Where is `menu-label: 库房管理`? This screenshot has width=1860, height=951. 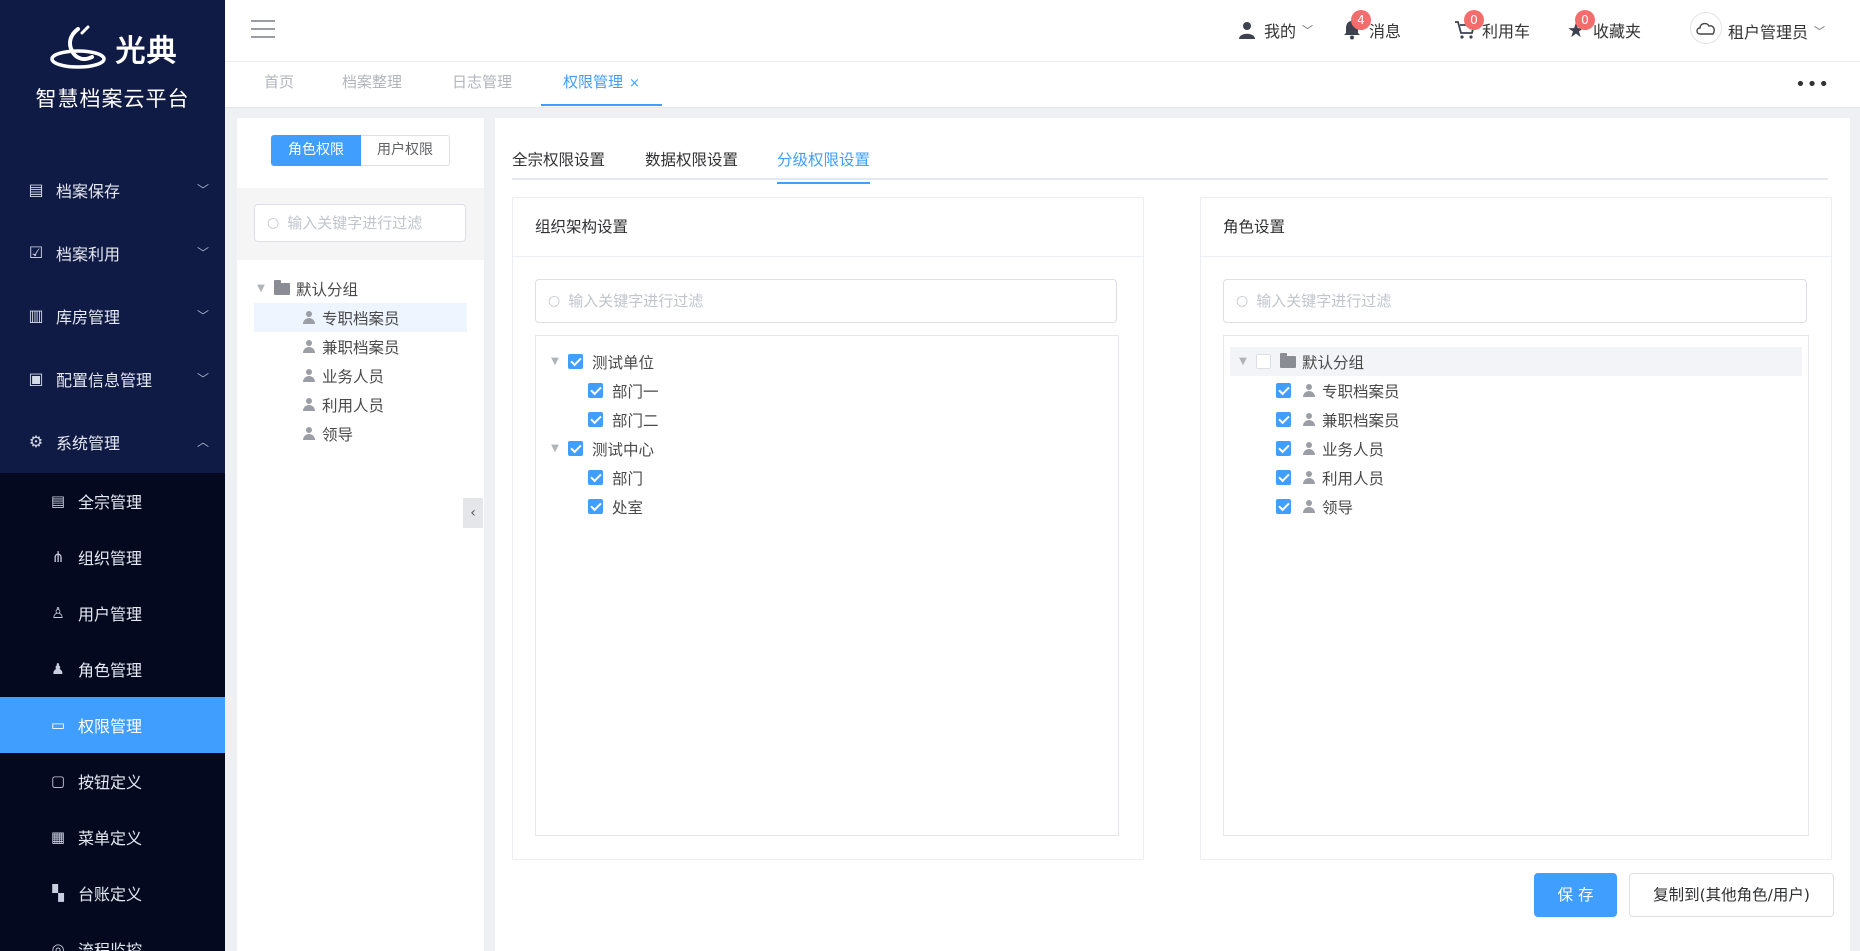 menu-label: 库房管理 is located at coordinates (88, 317).